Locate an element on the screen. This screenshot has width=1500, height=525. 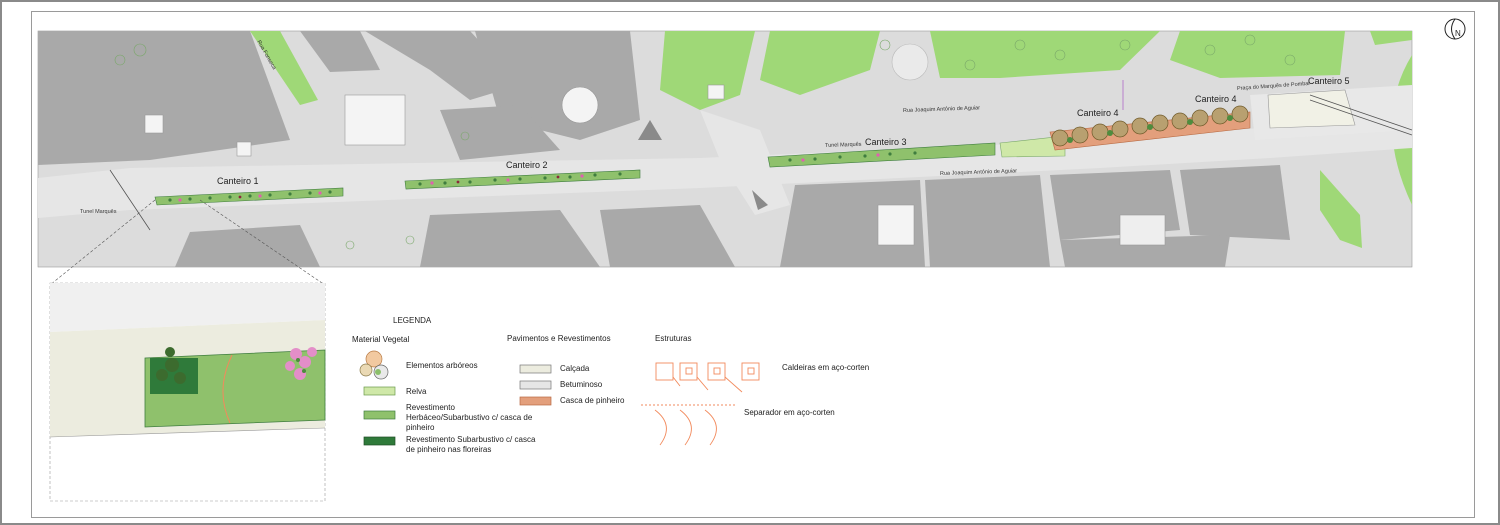
canteiro-1-label: Canteiro 1 is located at coordinates (238, 181).